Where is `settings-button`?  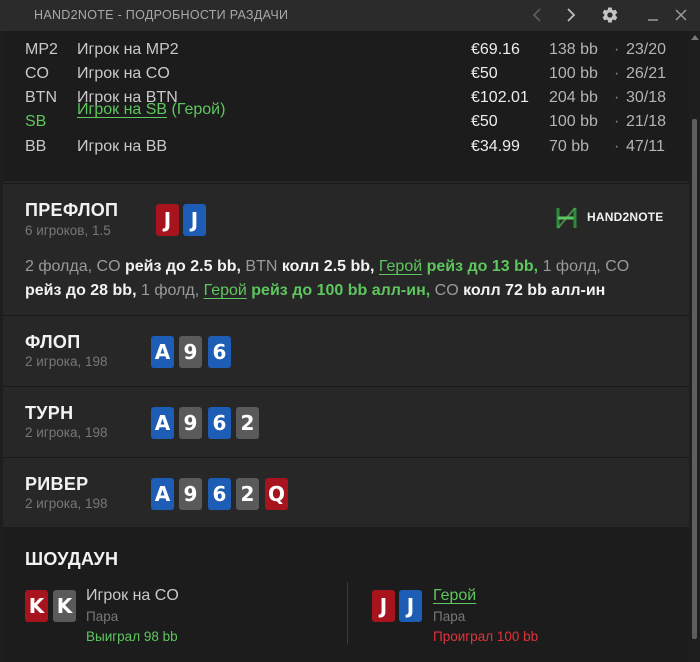
settings-button is located at coordinates (610, 15).